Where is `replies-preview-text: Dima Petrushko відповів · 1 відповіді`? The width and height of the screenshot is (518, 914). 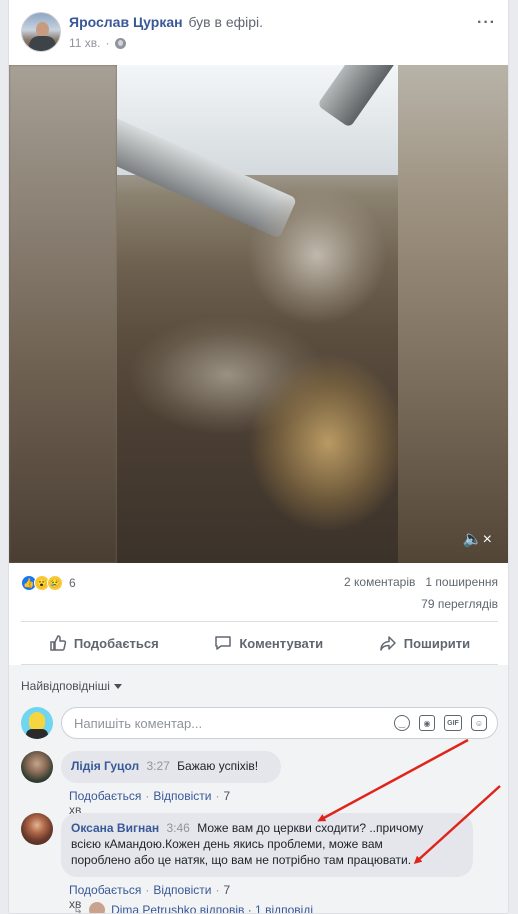 replies-preview-text: Dima Petrushko відповів · 1 відповіді is located at coordinates (212, 908).